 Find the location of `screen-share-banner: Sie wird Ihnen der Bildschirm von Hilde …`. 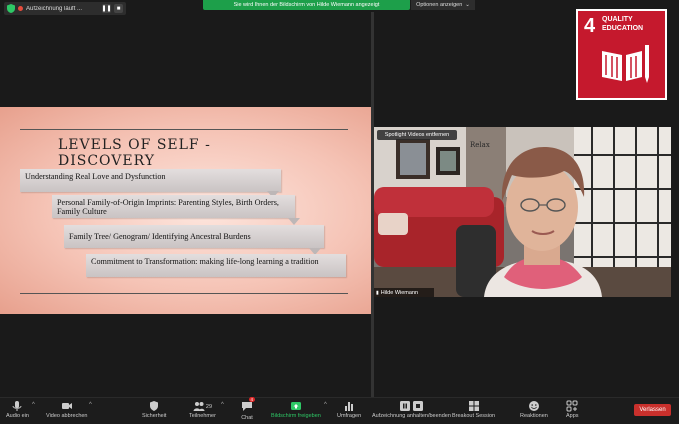

screen-share-banner: Sie wird Ihnen der Bildschirm von Hilde … is located at coordinates (306, 5).